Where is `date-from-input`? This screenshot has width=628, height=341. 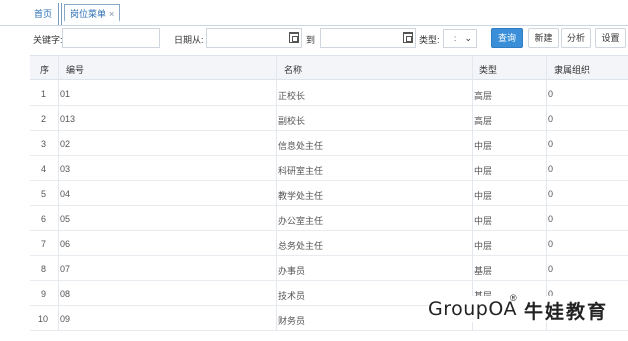
date-from-input is located at coordinates (254, 38).